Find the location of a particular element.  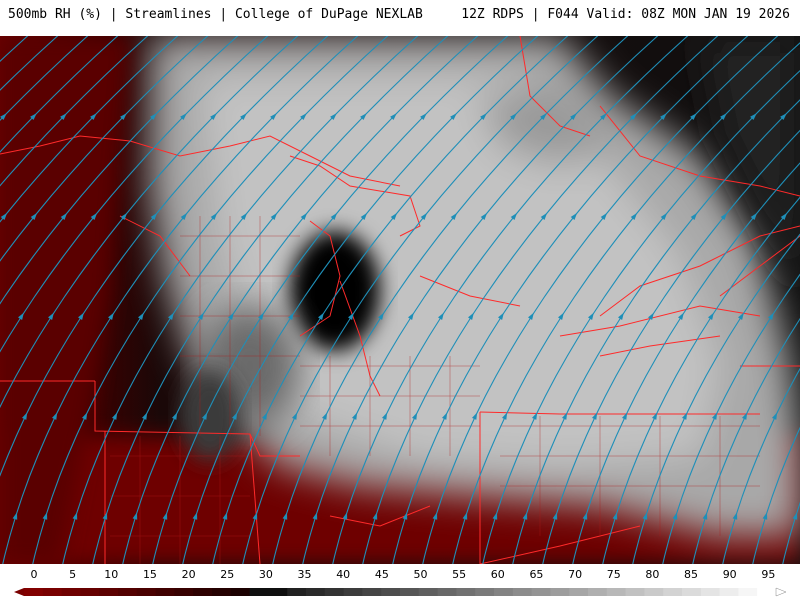

legend-label-45: 45 is located at coordinates (381, 574).